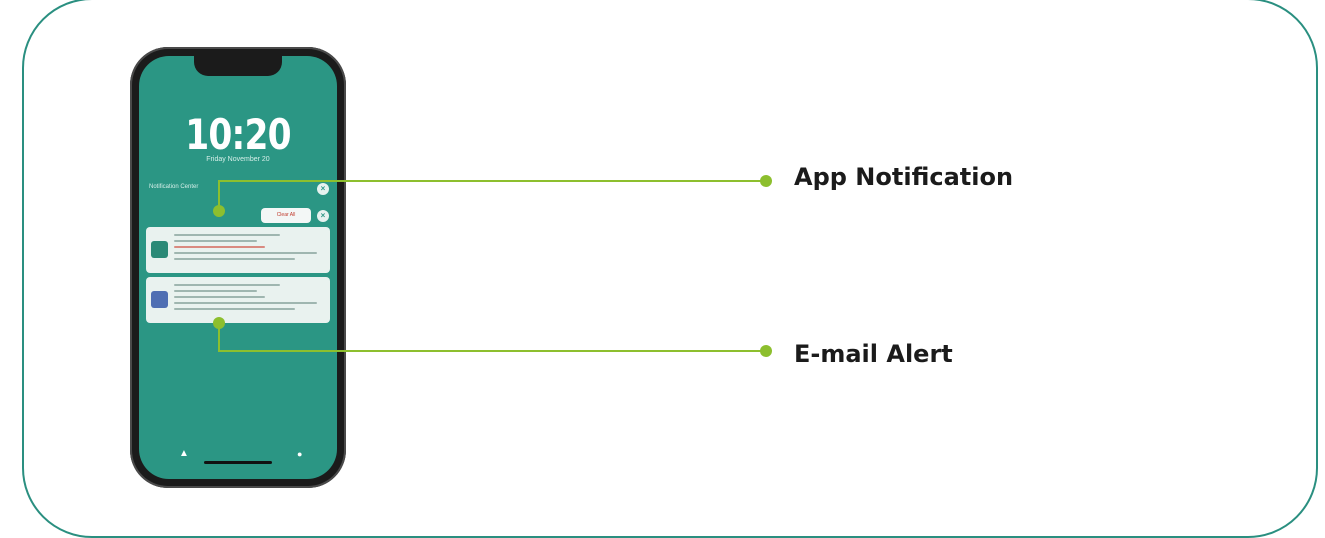  Describe the element at coordinates (904, 177) in the screenshot. I see `app-notification-label: App Notification` at that location.